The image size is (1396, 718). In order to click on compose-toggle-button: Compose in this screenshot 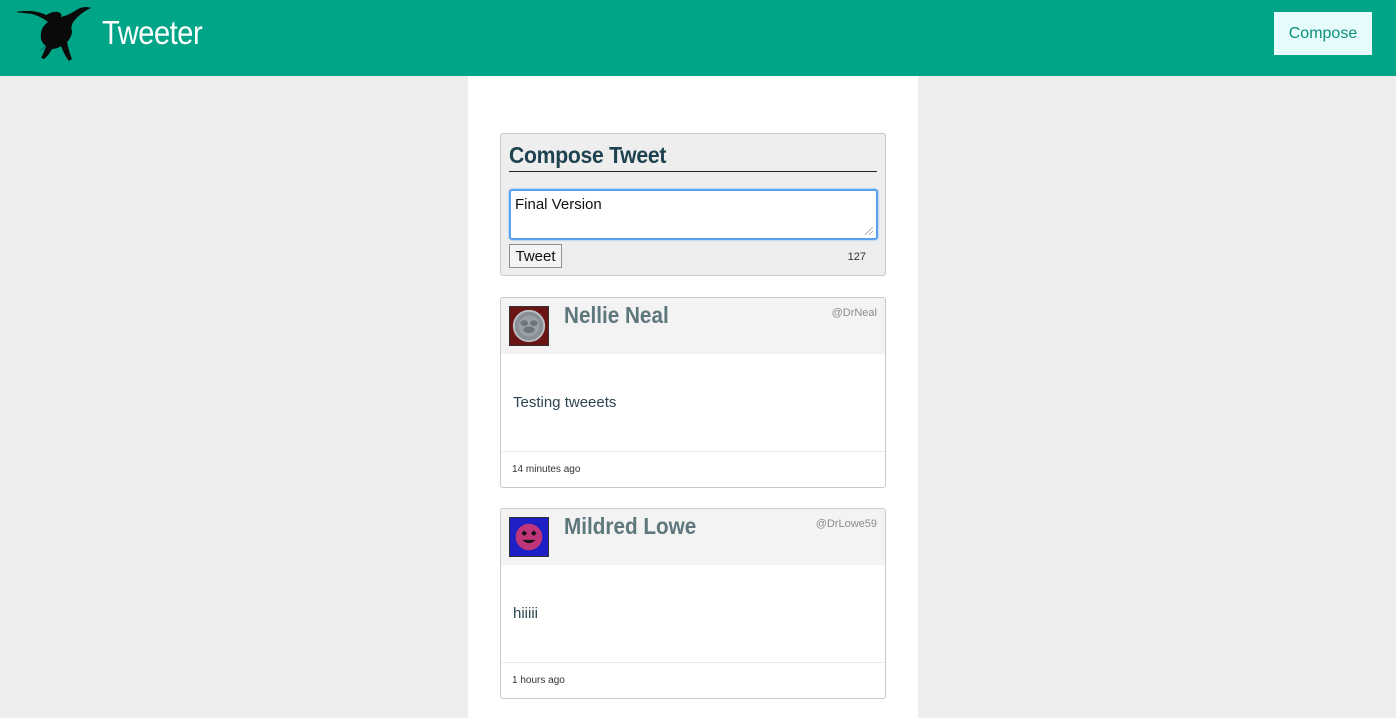, I will do `click(1323, 33)`.